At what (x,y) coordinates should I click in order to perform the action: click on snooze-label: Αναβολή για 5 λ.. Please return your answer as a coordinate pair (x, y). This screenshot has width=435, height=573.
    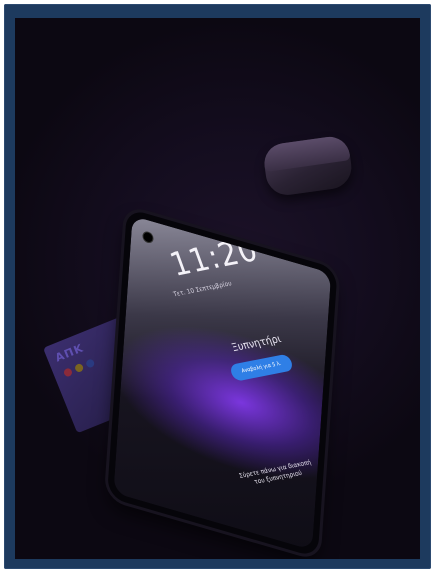
    Looking at the image, I should click on (261, 367).